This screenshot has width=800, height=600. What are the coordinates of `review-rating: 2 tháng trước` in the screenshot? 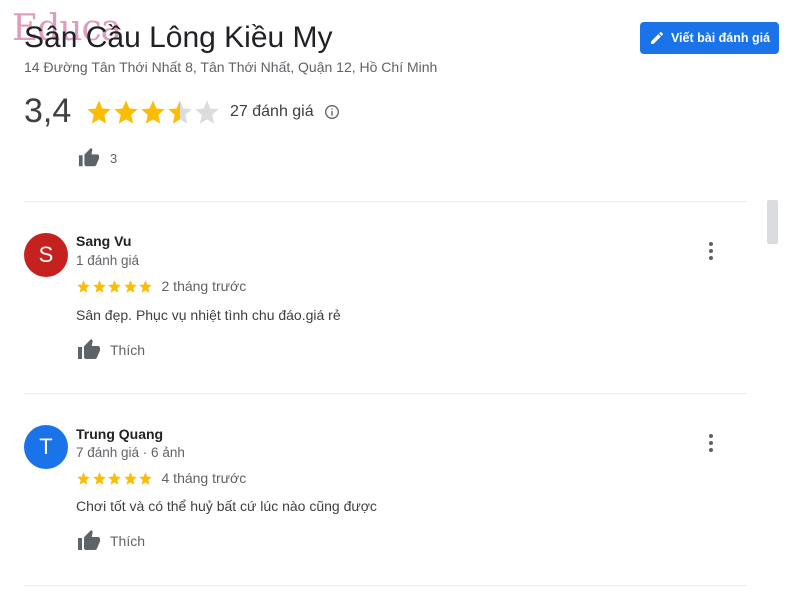 It's located at (161, 286).